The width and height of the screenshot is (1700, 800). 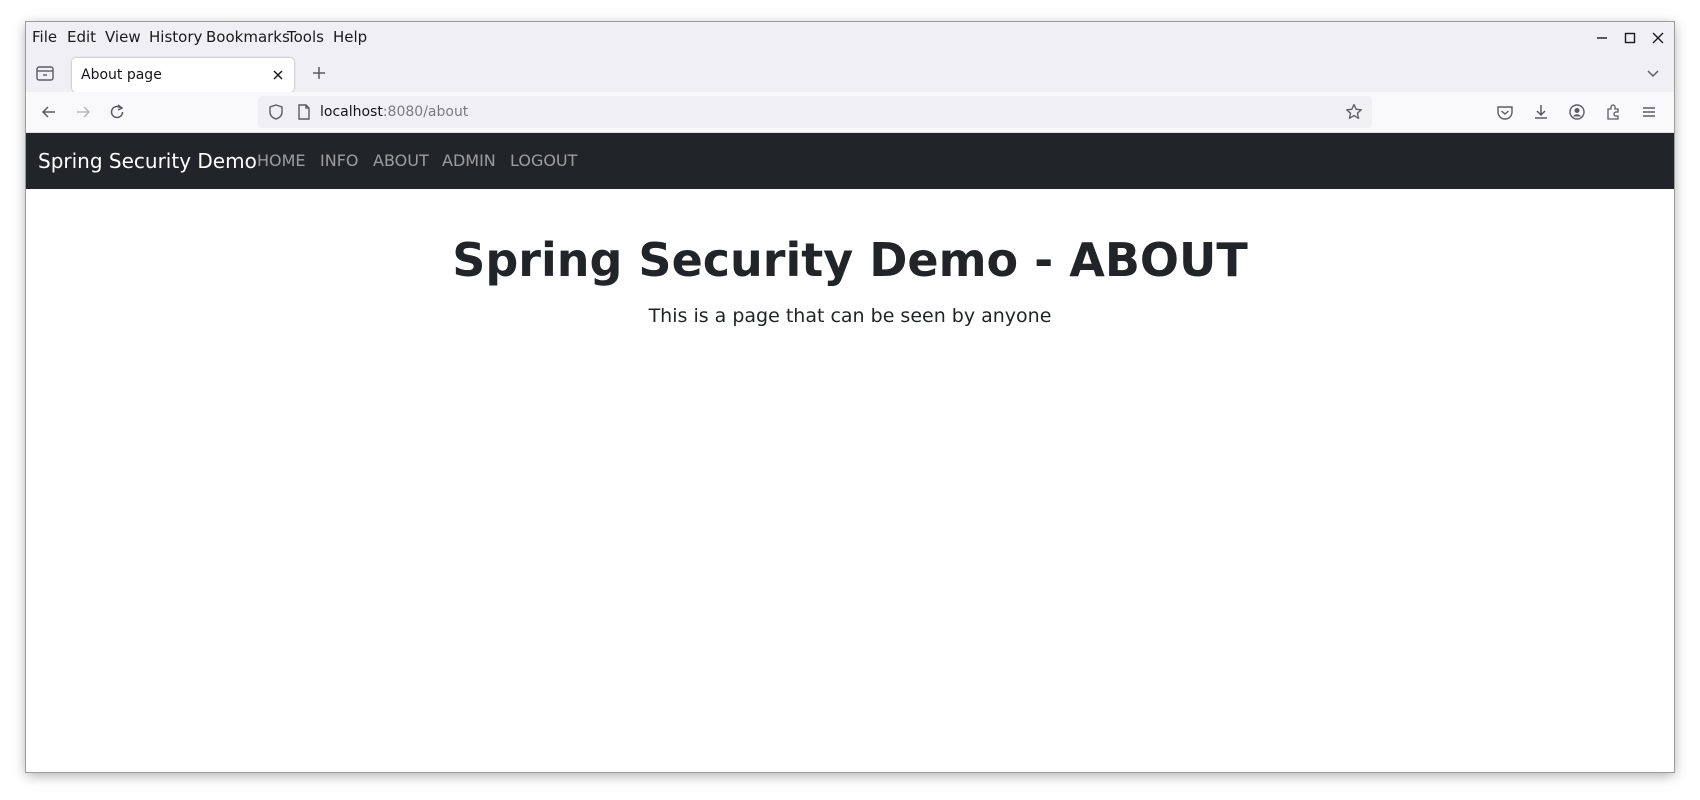 What do you see at coordinates (175, 37) in the screenshot?
I see `menu-history: History` at bounding box center [175, 37].